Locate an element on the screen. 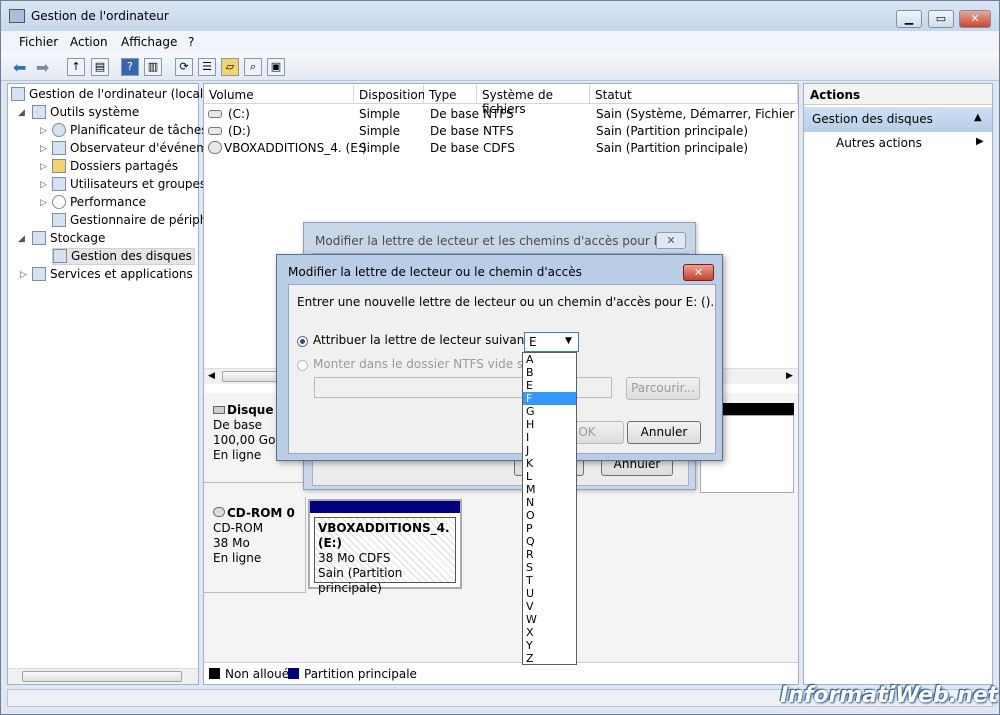  column-header-disposition: Disposition is located at coordinates (389, 94).